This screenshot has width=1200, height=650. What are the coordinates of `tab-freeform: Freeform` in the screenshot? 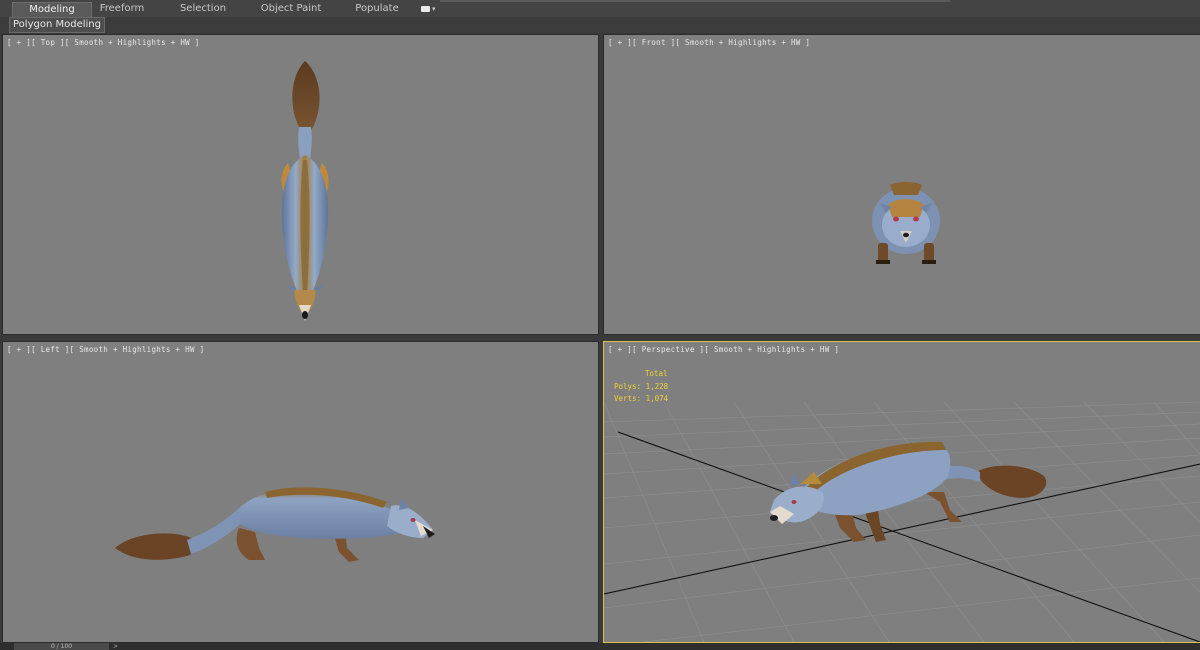 It's located at (122, 9).